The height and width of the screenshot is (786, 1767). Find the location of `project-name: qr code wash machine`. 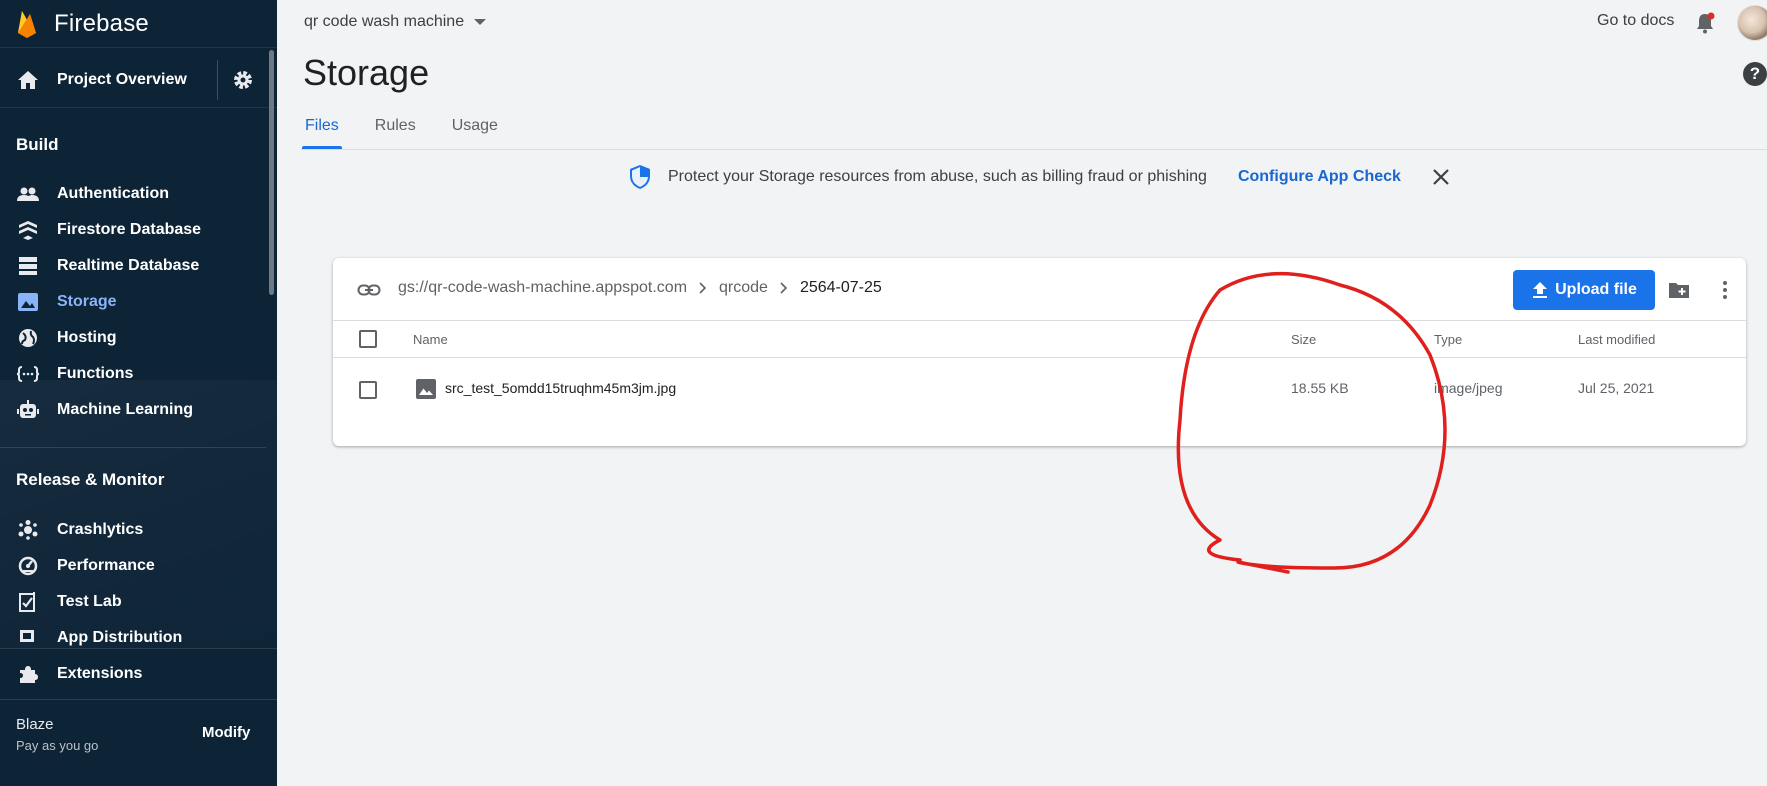

project-name: qr code wash machine is located at coordinates (384, 21).